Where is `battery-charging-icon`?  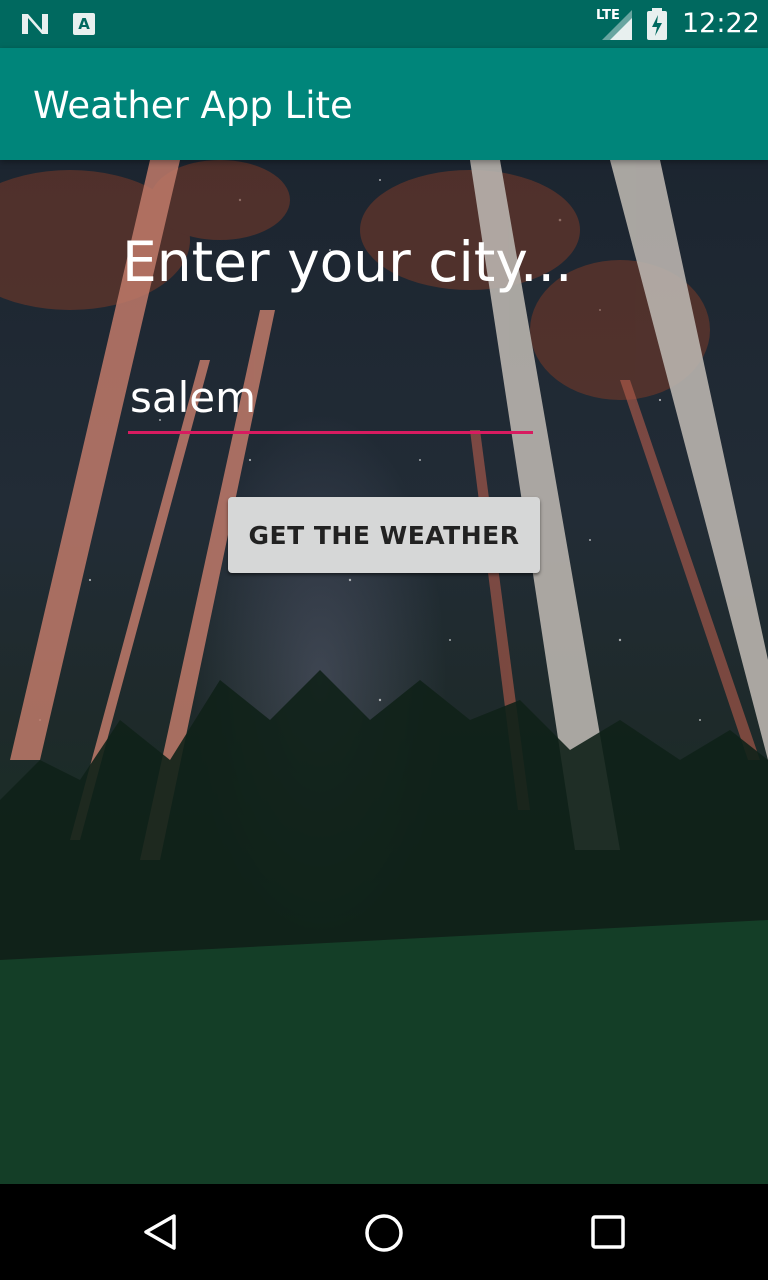
battery-charging-icon is located at coordinates (657, 24).